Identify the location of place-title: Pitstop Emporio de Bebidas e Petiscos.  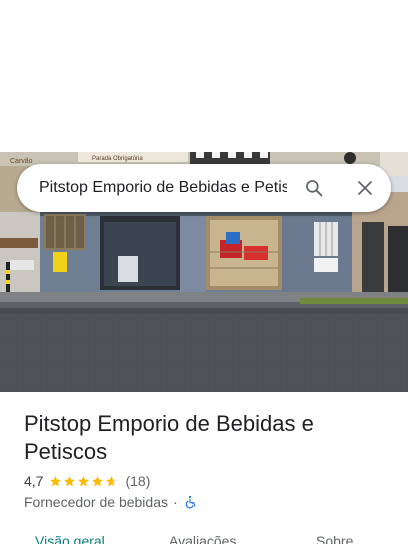
(169, 437).